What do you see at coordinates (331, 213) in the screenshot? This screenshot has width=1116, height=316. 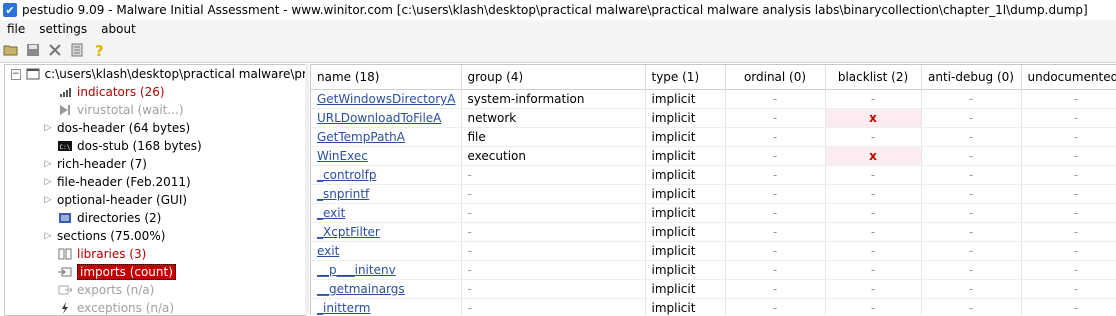 I see `import-name-link: _exit` at bounding box center [331, 213].